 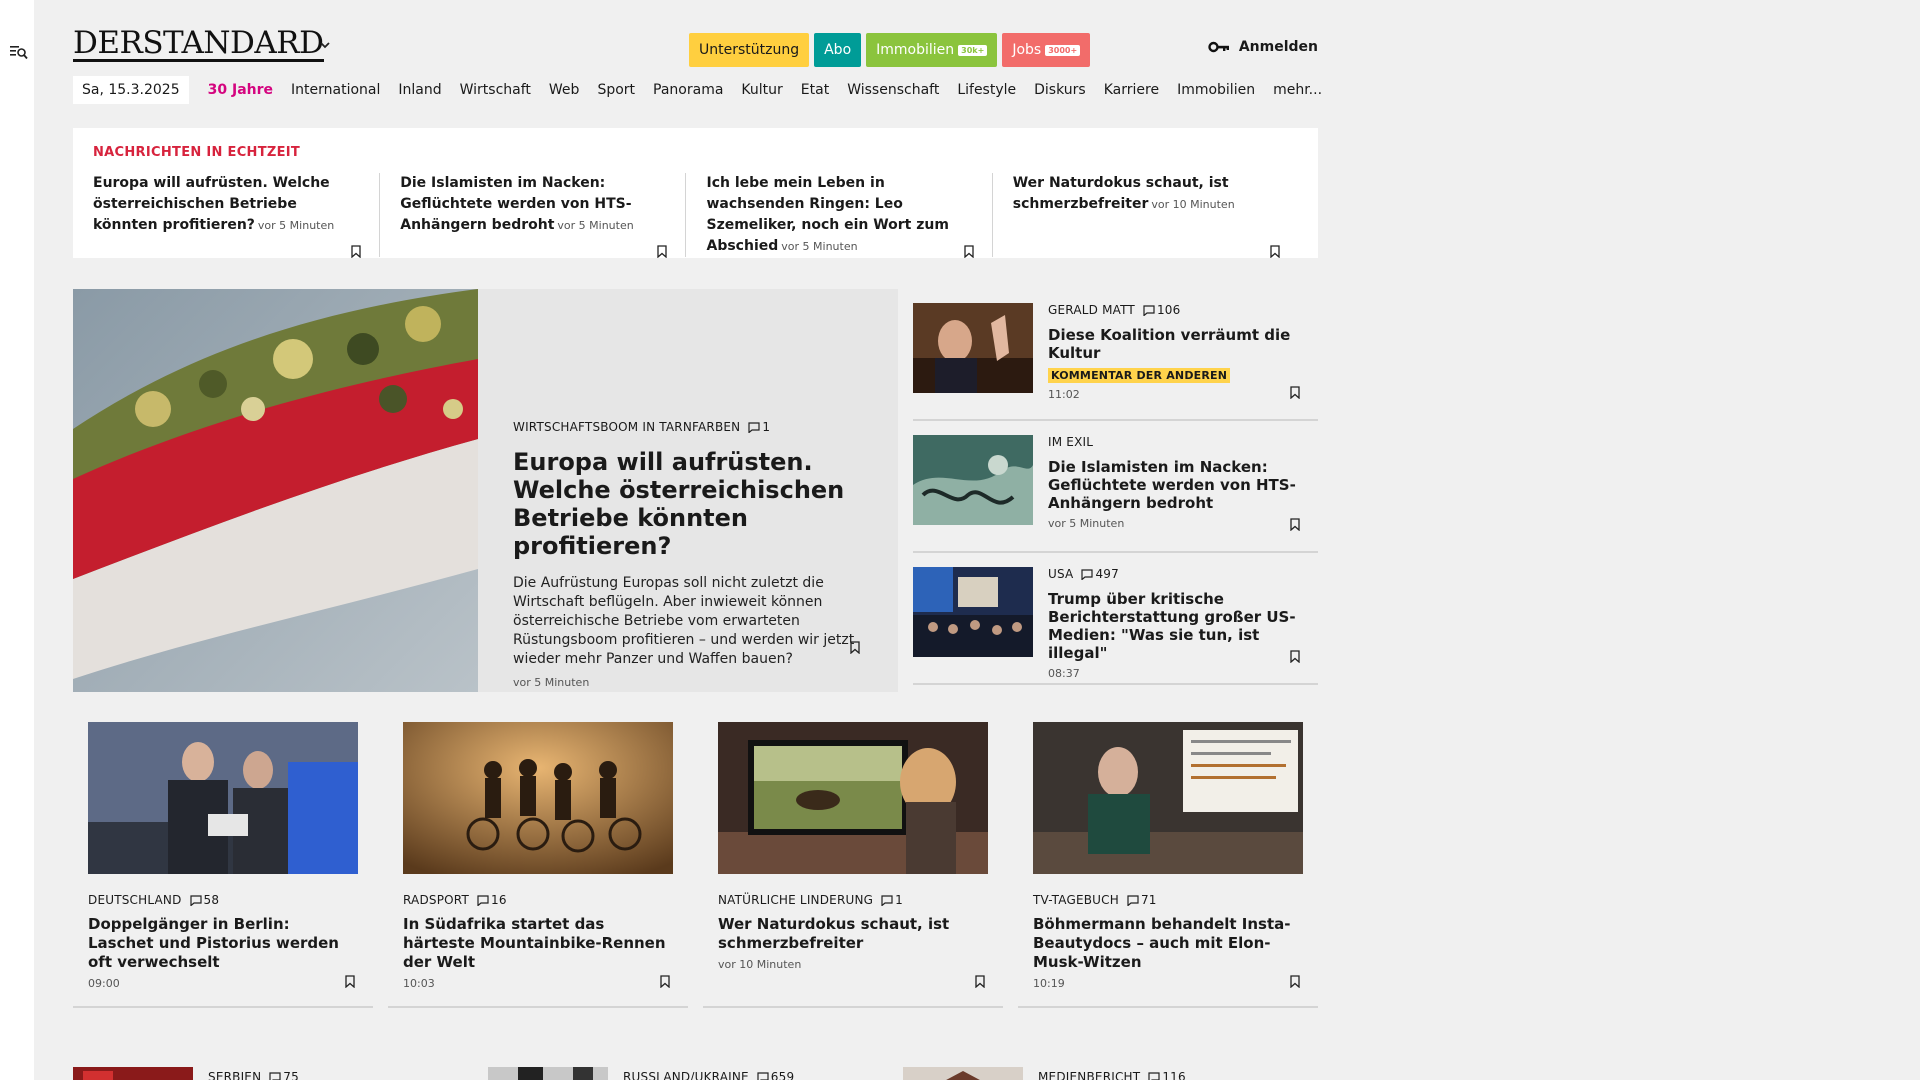 What do you see at coordinates (1064, 394) in the screenshot?
I see `story-time: 11:02` at bounding box center [1064, 394].